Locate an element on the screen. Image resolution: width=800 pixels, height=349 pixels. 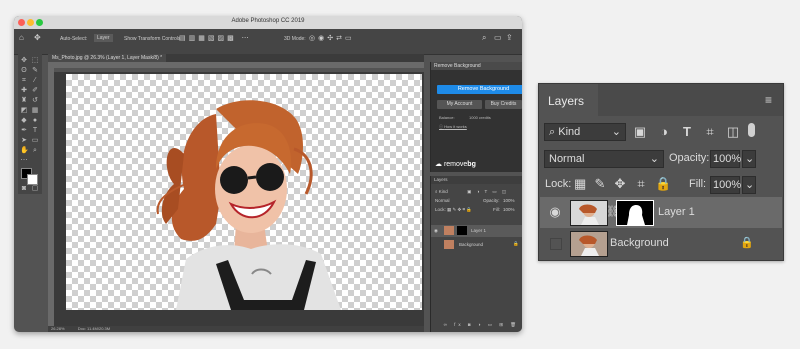
background-color-swatch is located at coordinates (32, 179).